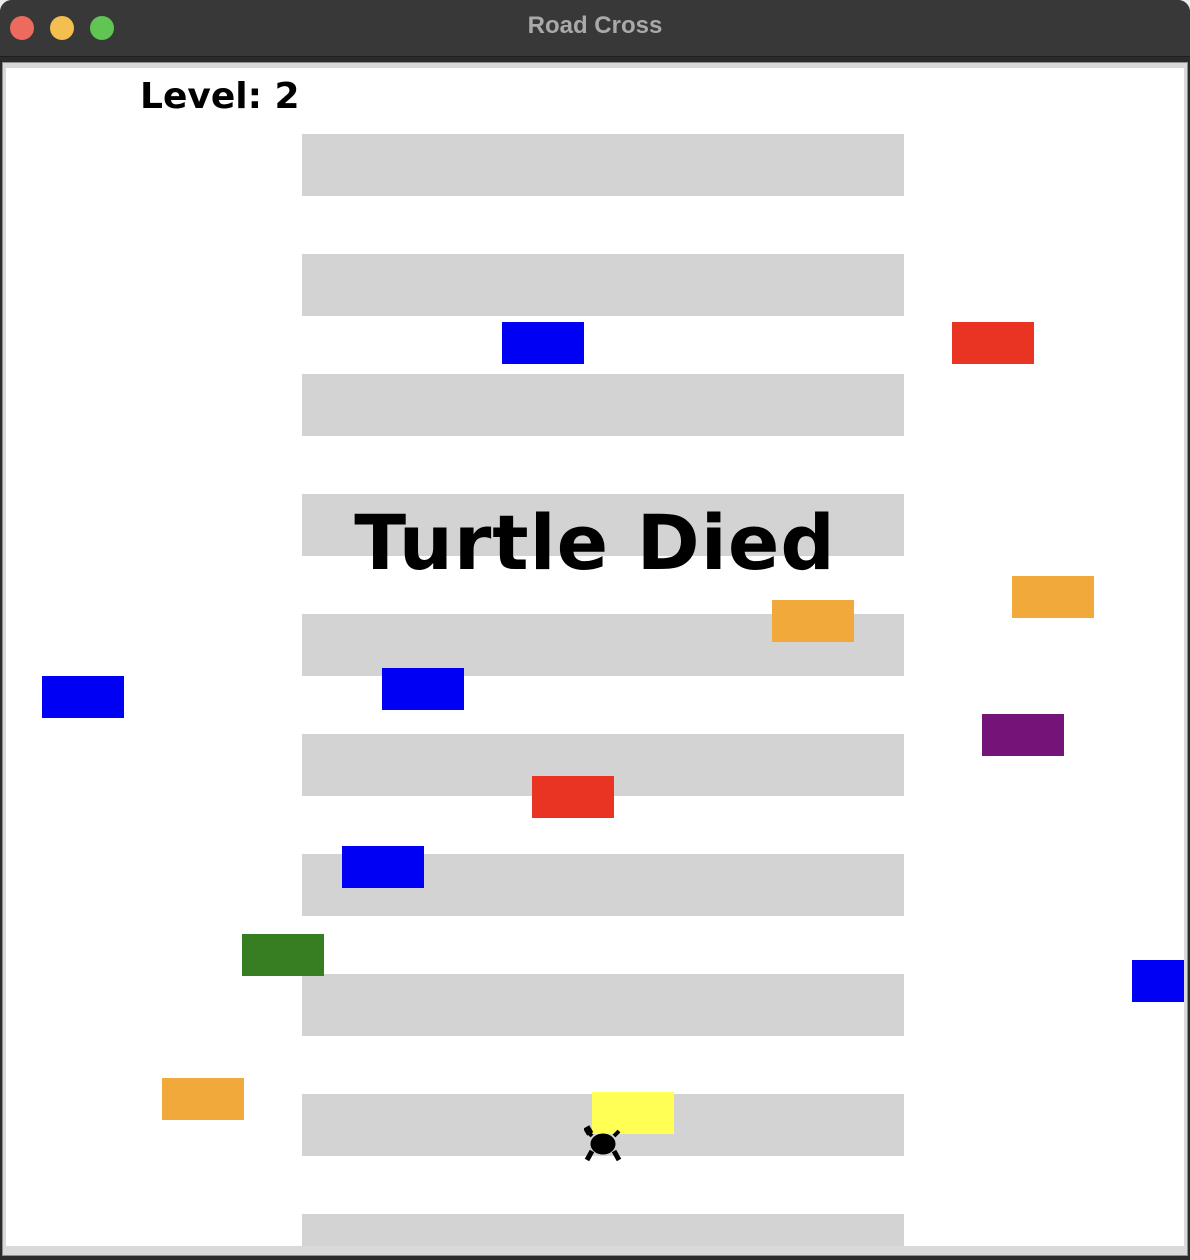 The height and width of the screenshot is (1260, 1190). What do you see at coordinates (603, 1143) in the screenshot?
I see `turtle-icon` at bounding box center [603, 1143].